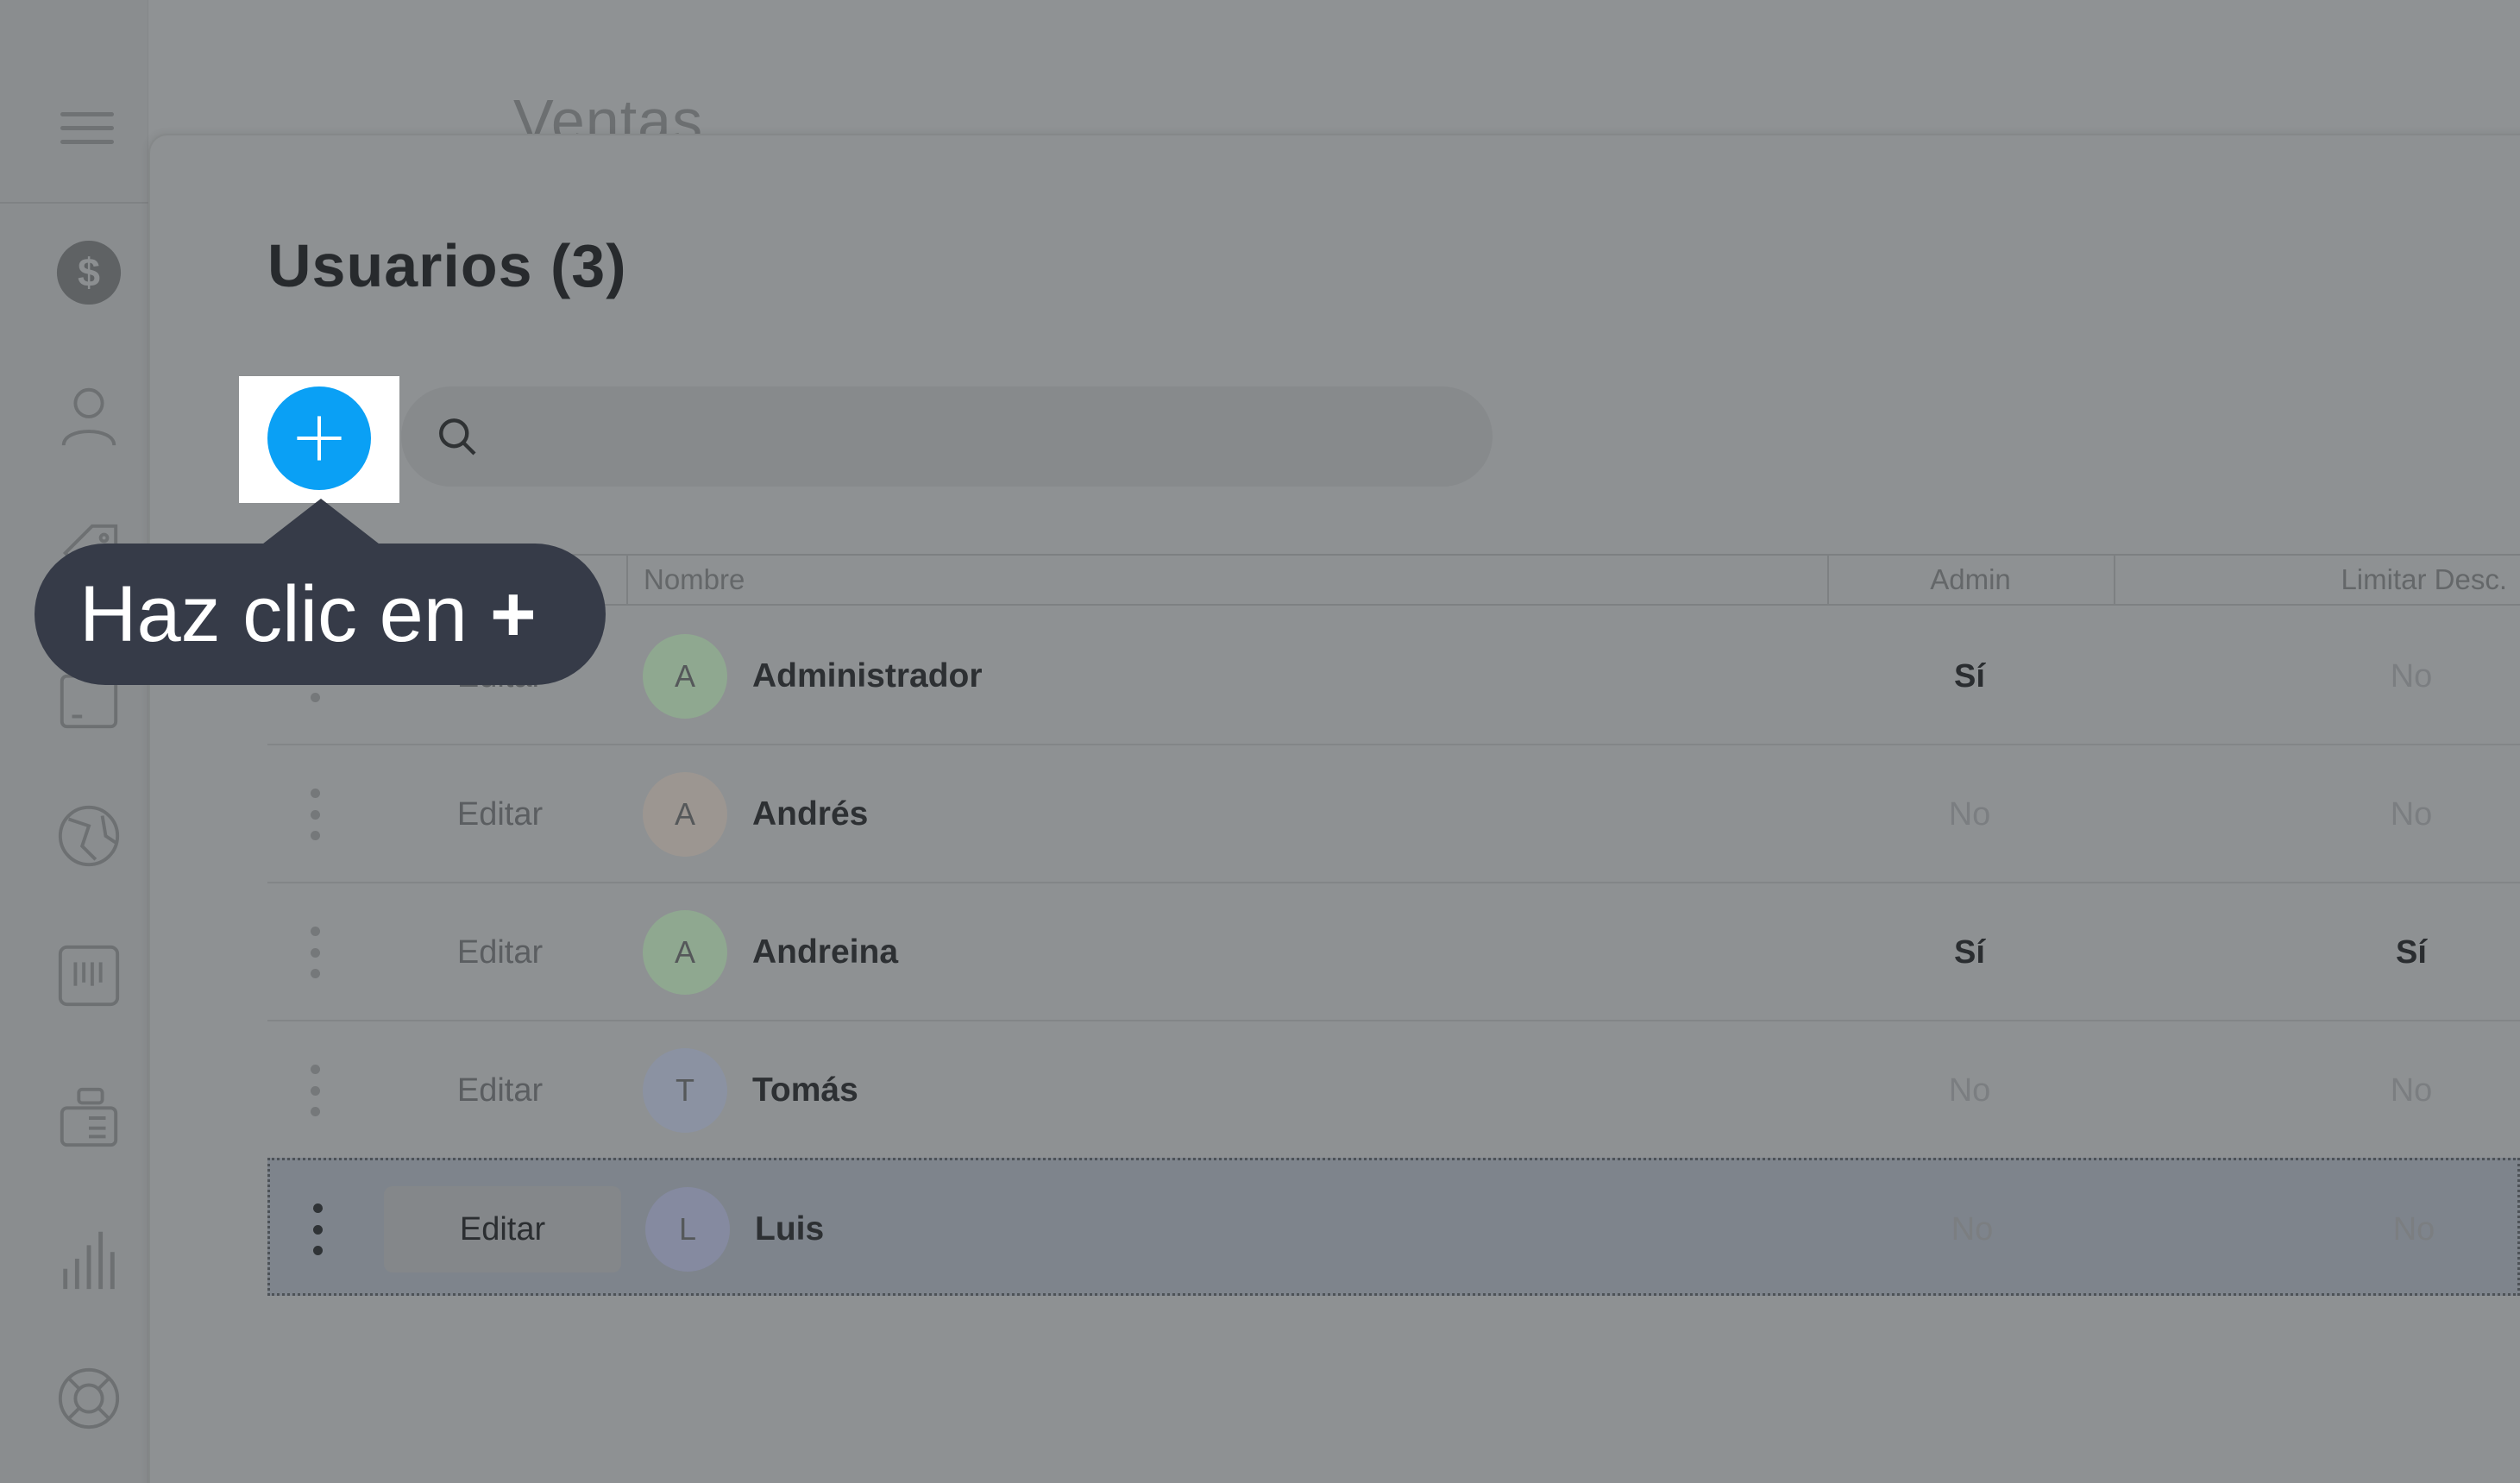 This screenshot has width=2520, height=1483. I want to click on tutorial-tooltip: Haz clic en +, so click(320, 615).